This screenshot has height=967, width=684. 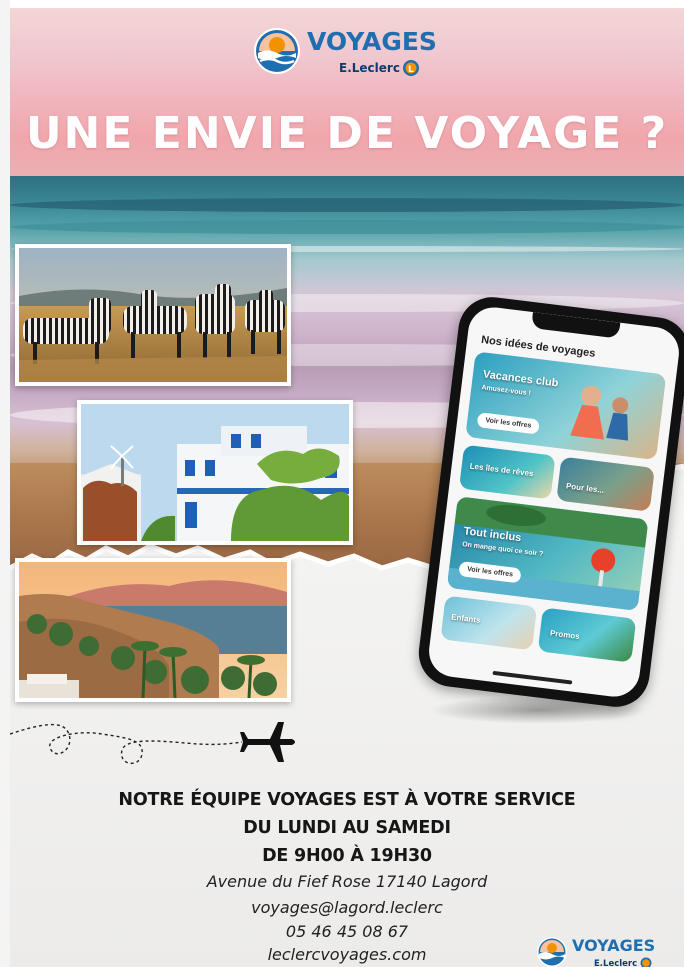 What do you see at coordinates (5, 483) in the screenshot?
I see `page-margin` at bounding box center [5, 483].